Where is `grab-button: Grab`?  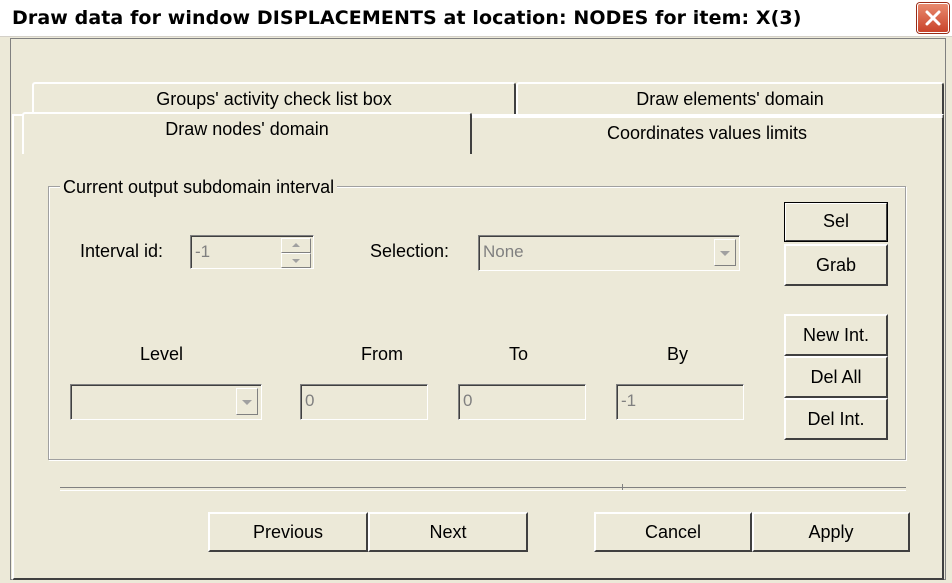
grab-button: Grab is located at coordinates (836, 265).